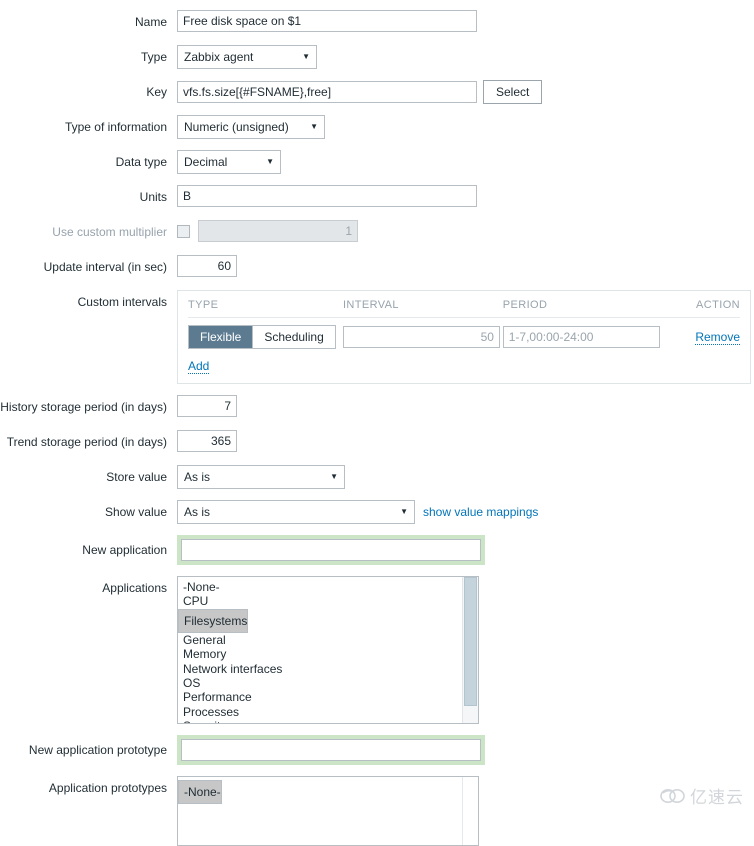 The image size is (754, 846). I want to click on column-header-type: TYPE, so click(203, 305).